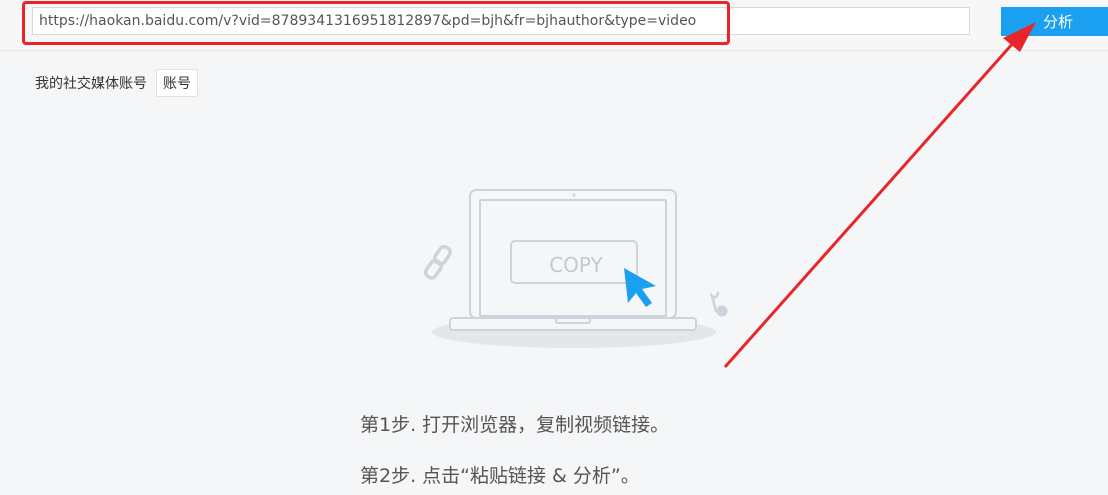 The height and width of the screenshot is (495, 1108). I want to click on link-icon, so click(437, 262).